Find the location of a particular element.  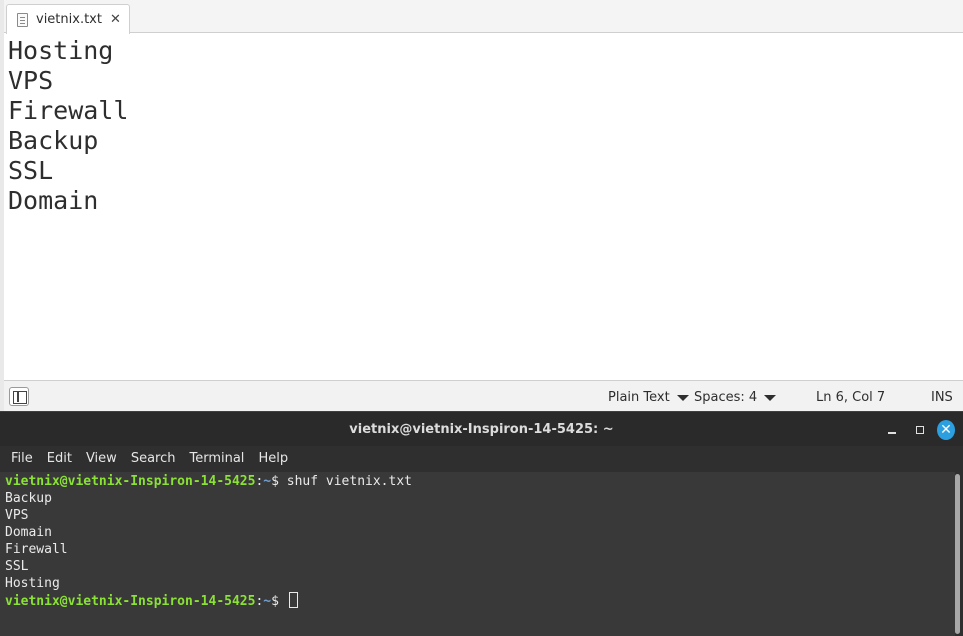

tab-vietnix-txt: vietnix.txt ✕ is located at coordinates (68, 19).